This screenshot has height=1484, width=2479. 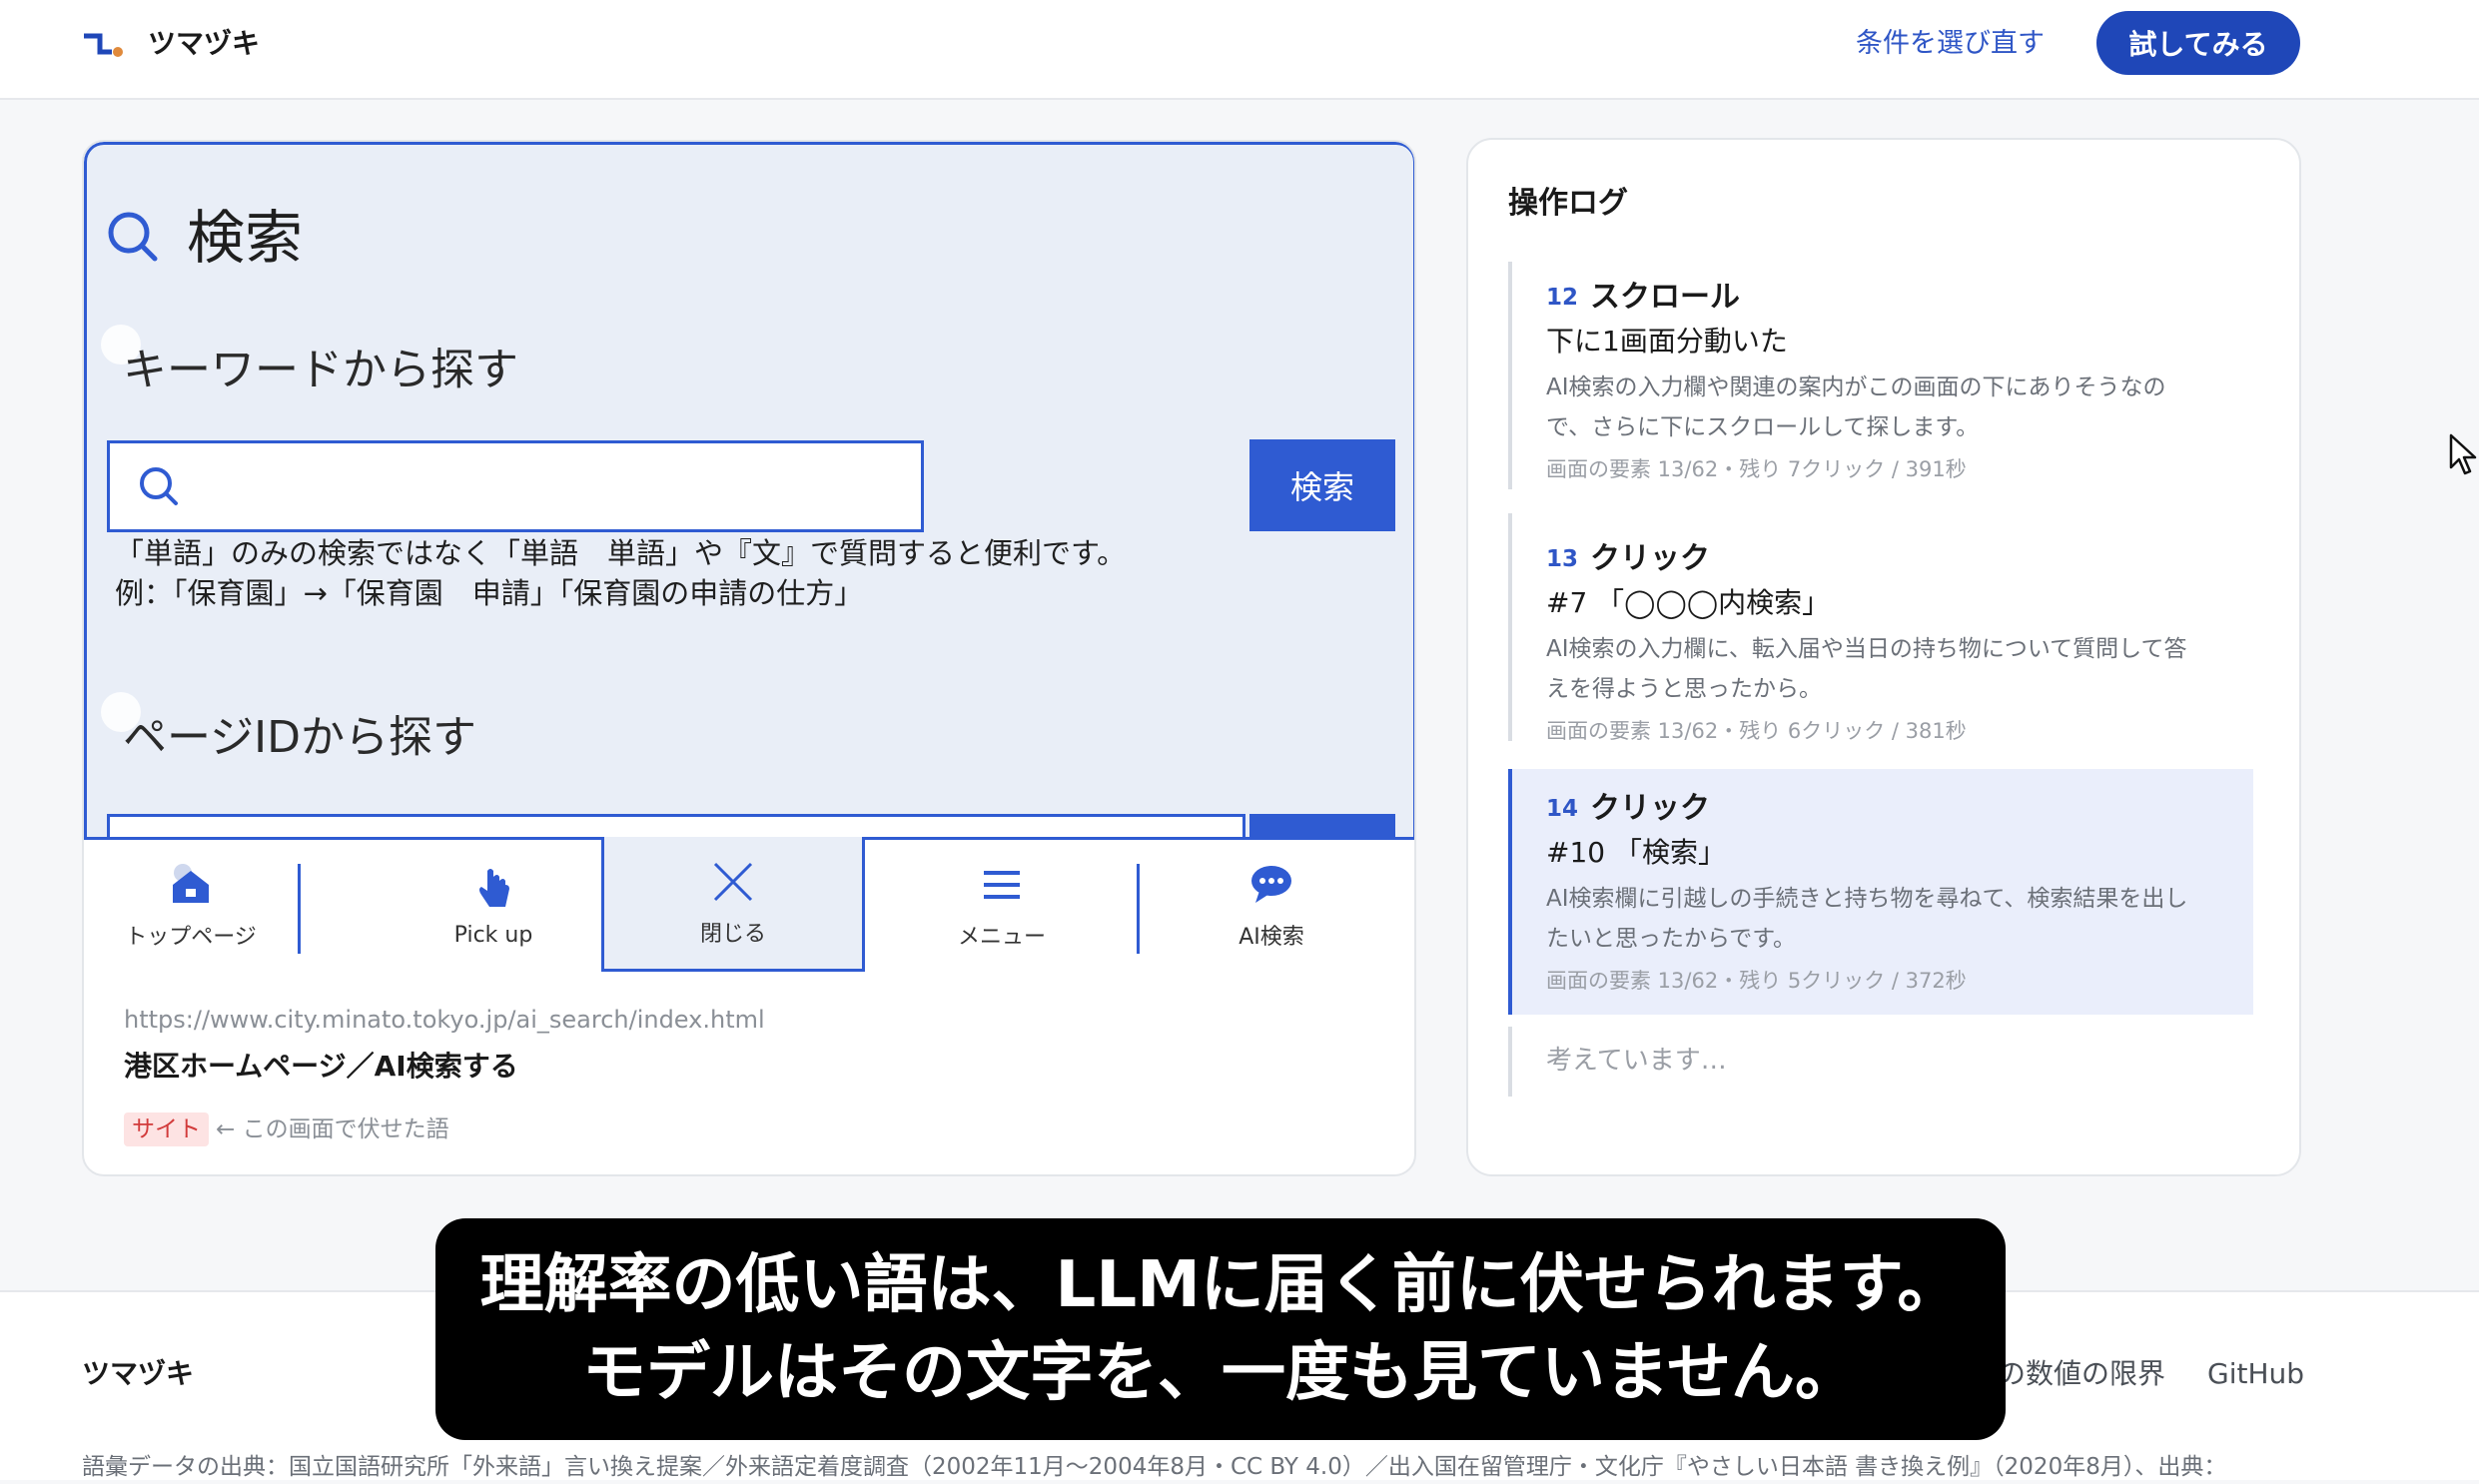 I want to click on pageid-section-heading: ページIDから探す, so click(x=299, y=738).